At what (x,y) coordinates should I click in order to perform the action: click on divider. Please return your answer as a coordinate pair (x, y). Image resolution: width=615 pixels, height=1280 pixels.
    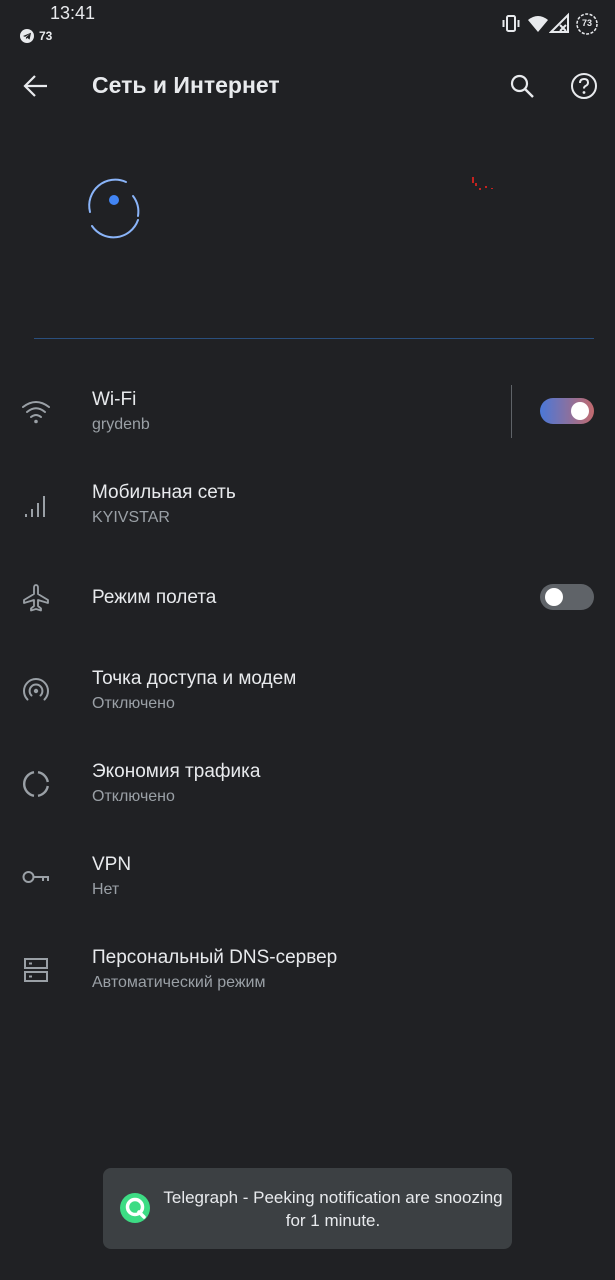
    Looking at the image, I should click on (511, 411).